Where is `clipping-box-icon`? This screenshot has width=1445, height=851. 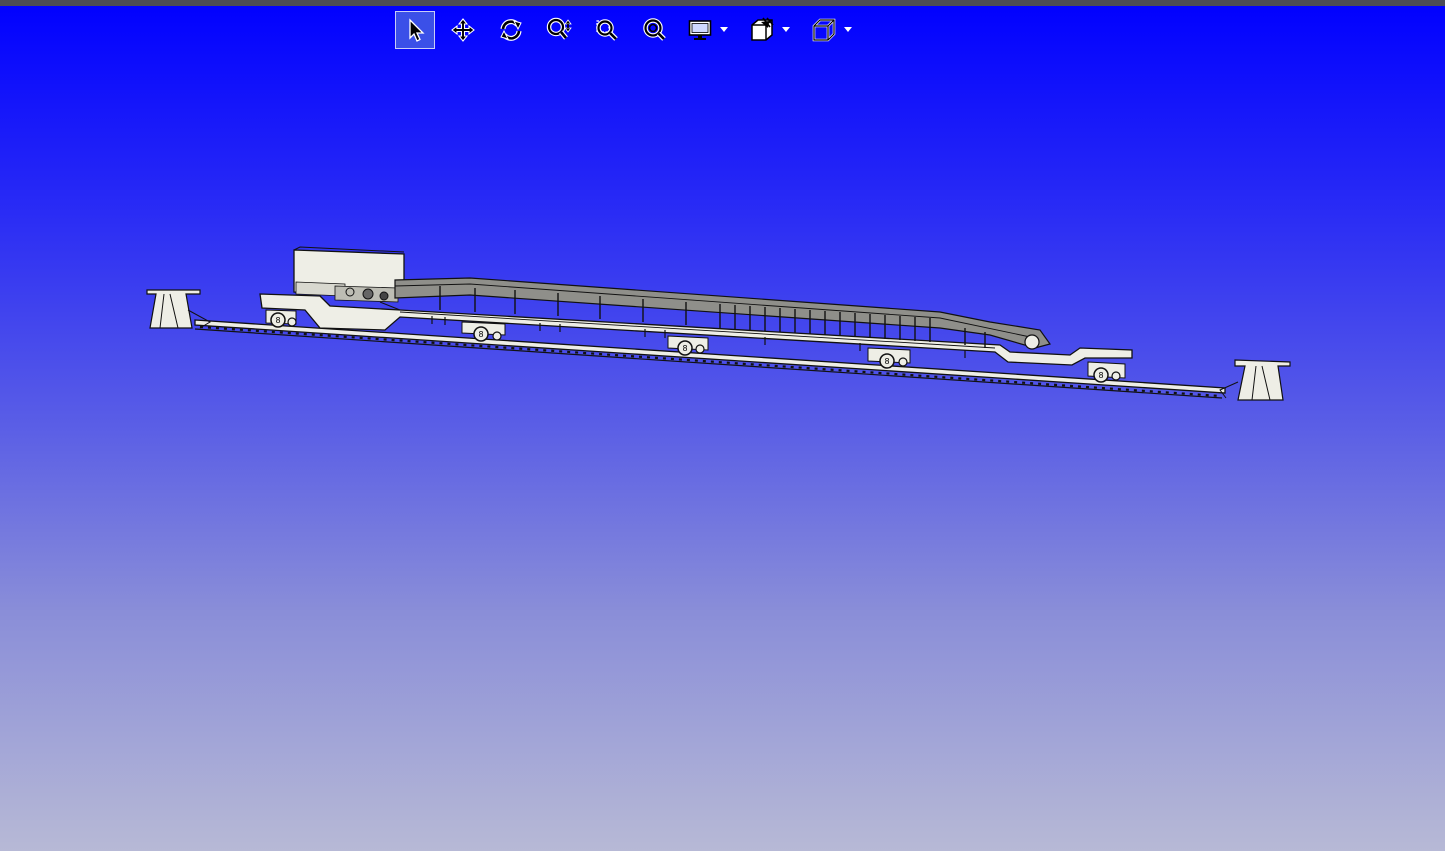 clipping-box-icon is located at coordinates (762, 29).